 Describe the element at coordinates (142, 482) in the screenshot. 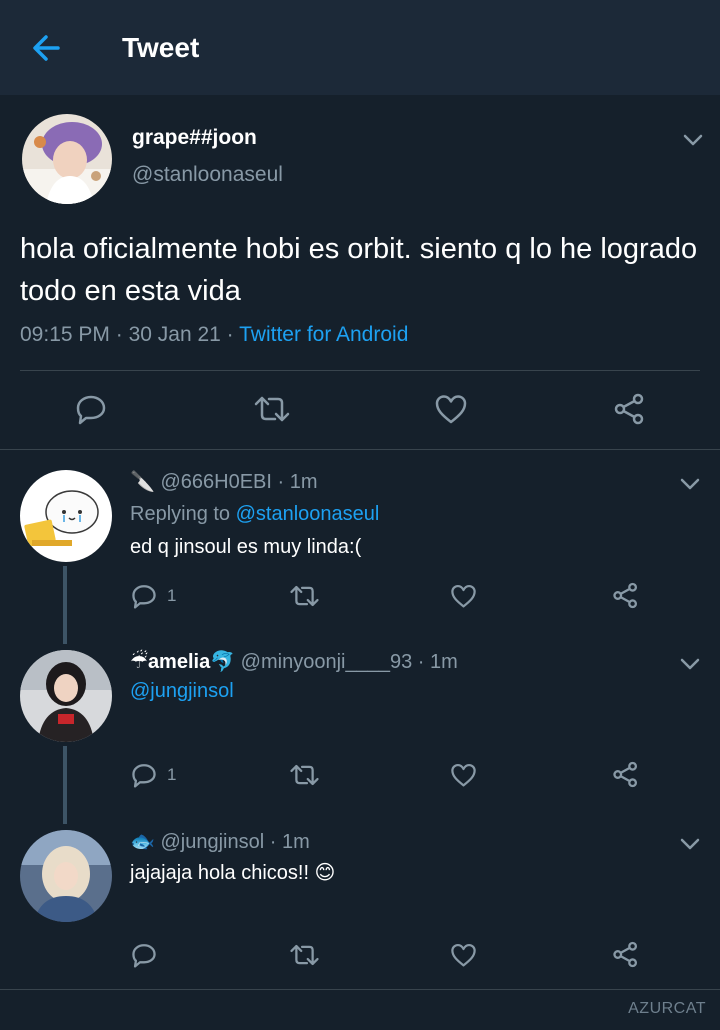

I see `knife-emoji: 🔪` at that location.